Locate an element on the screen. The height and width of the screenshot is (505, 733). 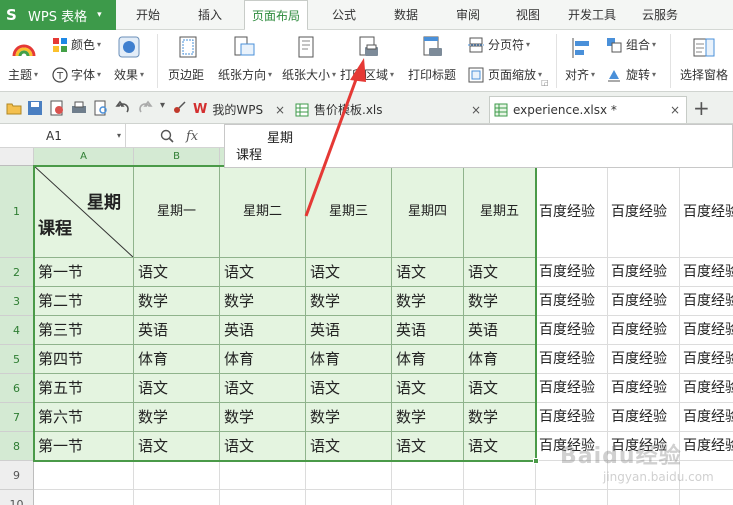
margins-label: 页边距 is located at coordinates (186, 74).